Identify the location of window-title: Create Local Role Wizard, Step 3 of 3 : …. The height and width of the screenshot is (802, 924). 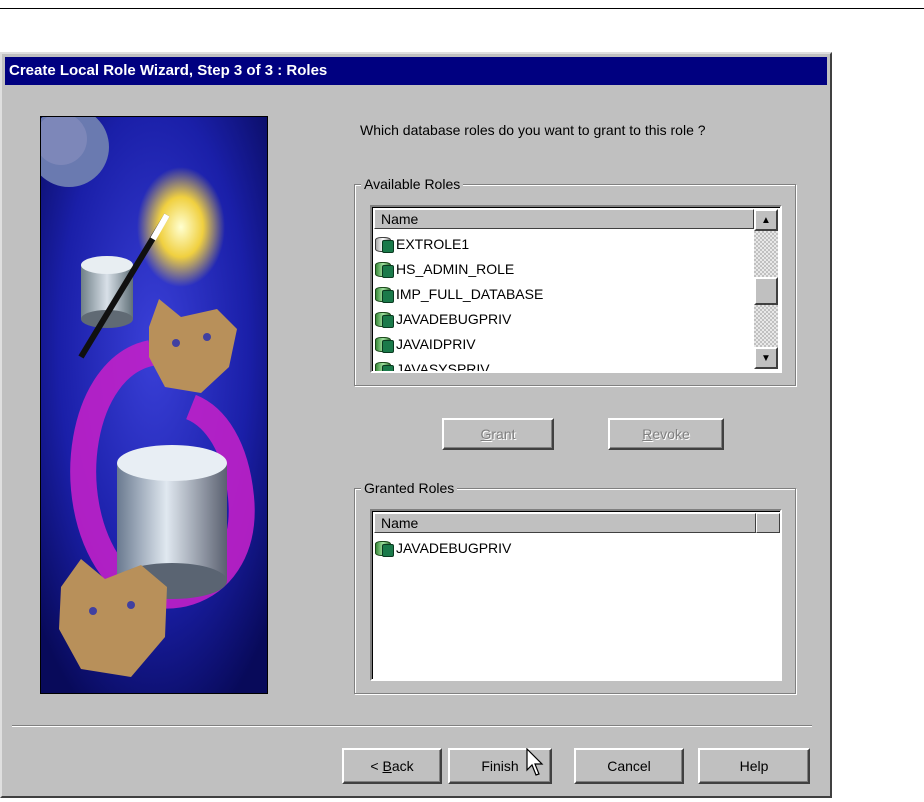
(168, 70).